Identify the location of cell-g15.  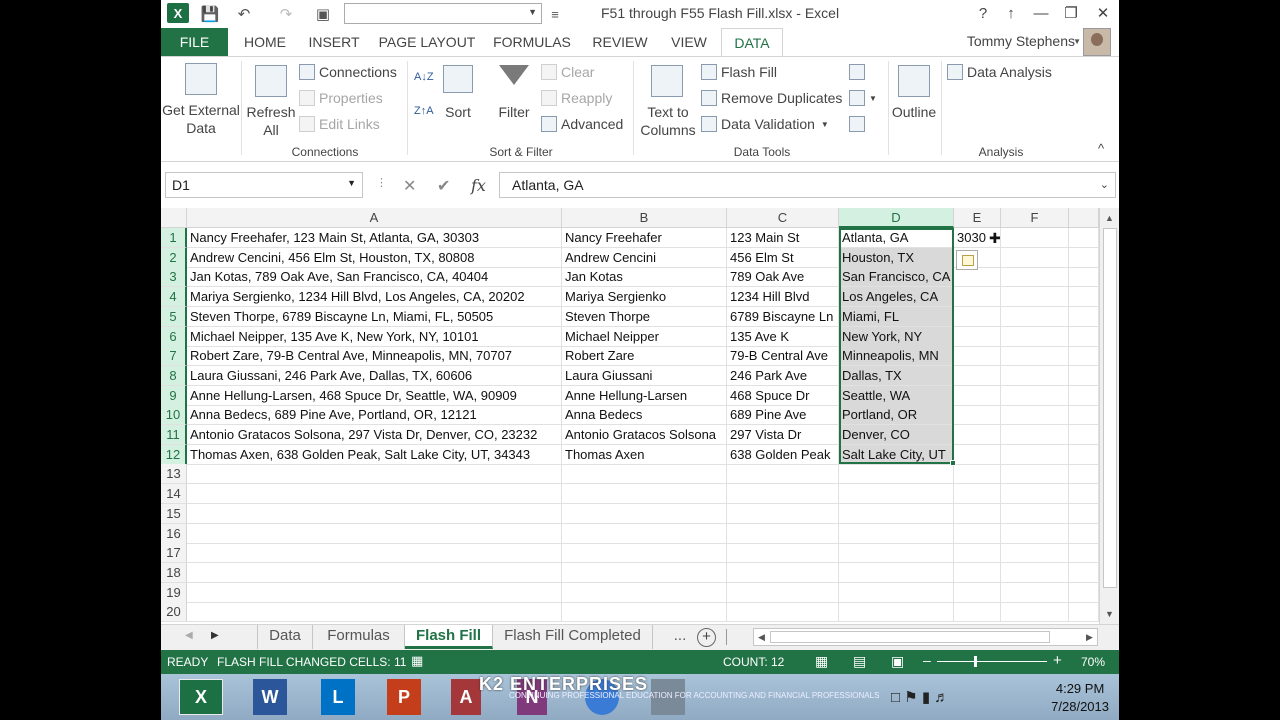
(1084, 513).